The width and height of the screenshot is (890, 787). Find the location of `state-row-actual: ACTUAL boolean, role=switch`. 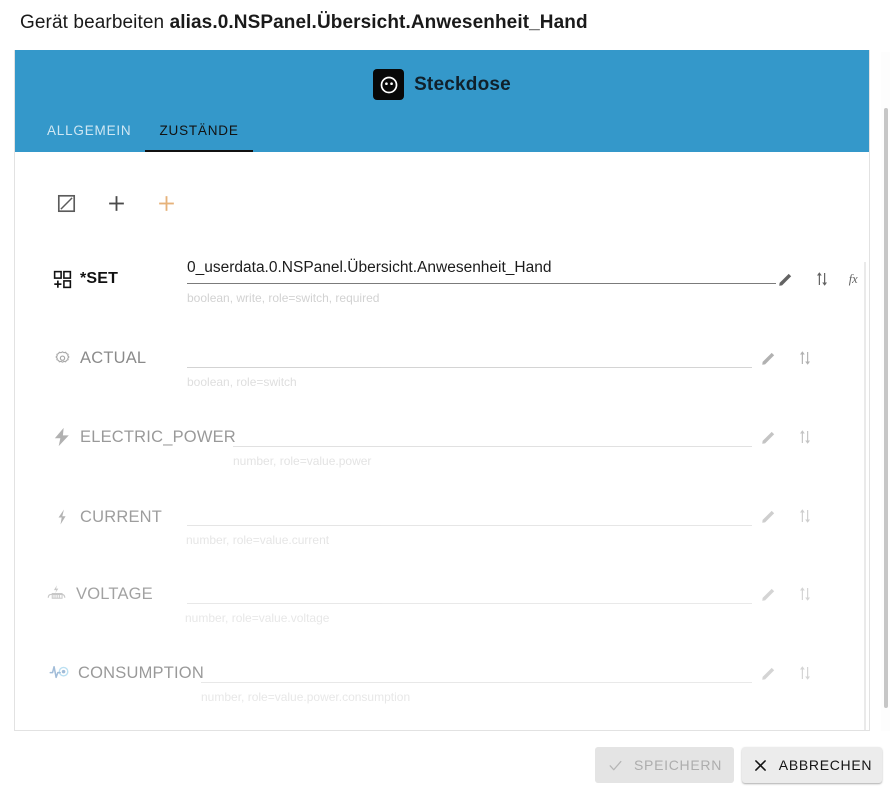

state-row-actual: ACTUAL boolean, role=switch is located at coordinates (442, 365).